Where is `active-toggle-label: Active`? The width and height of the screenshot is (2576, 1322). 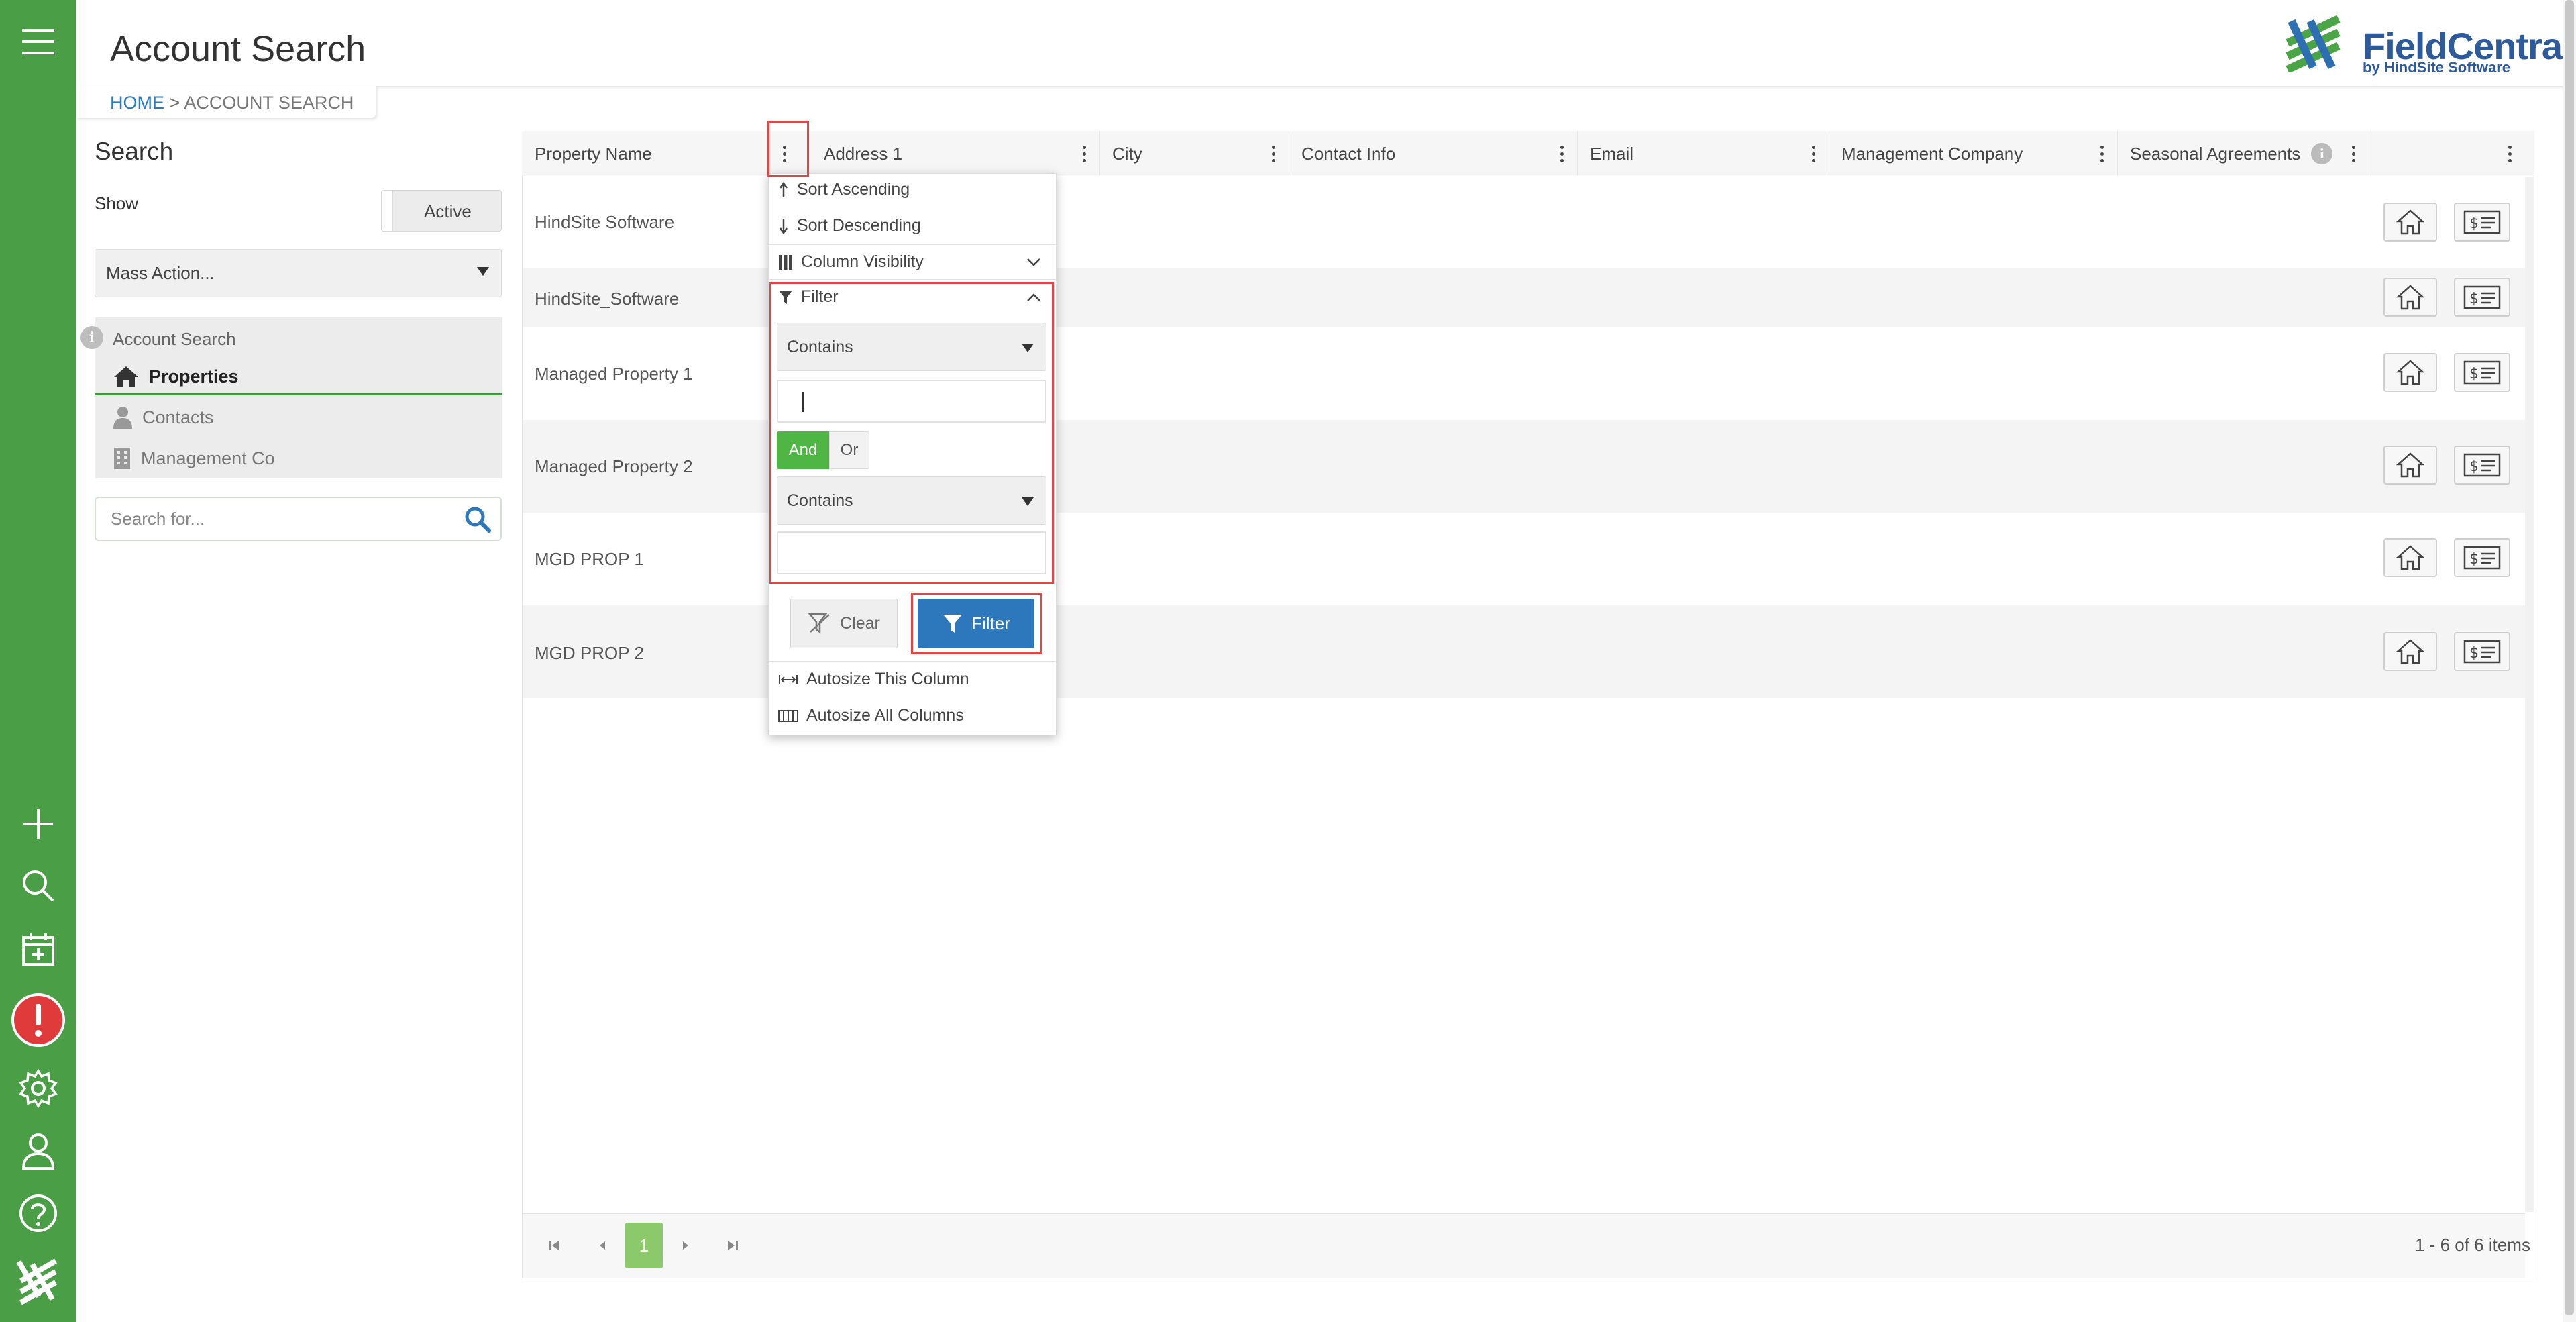
active-toggle-label: Active is located at coordinates (448, 211).